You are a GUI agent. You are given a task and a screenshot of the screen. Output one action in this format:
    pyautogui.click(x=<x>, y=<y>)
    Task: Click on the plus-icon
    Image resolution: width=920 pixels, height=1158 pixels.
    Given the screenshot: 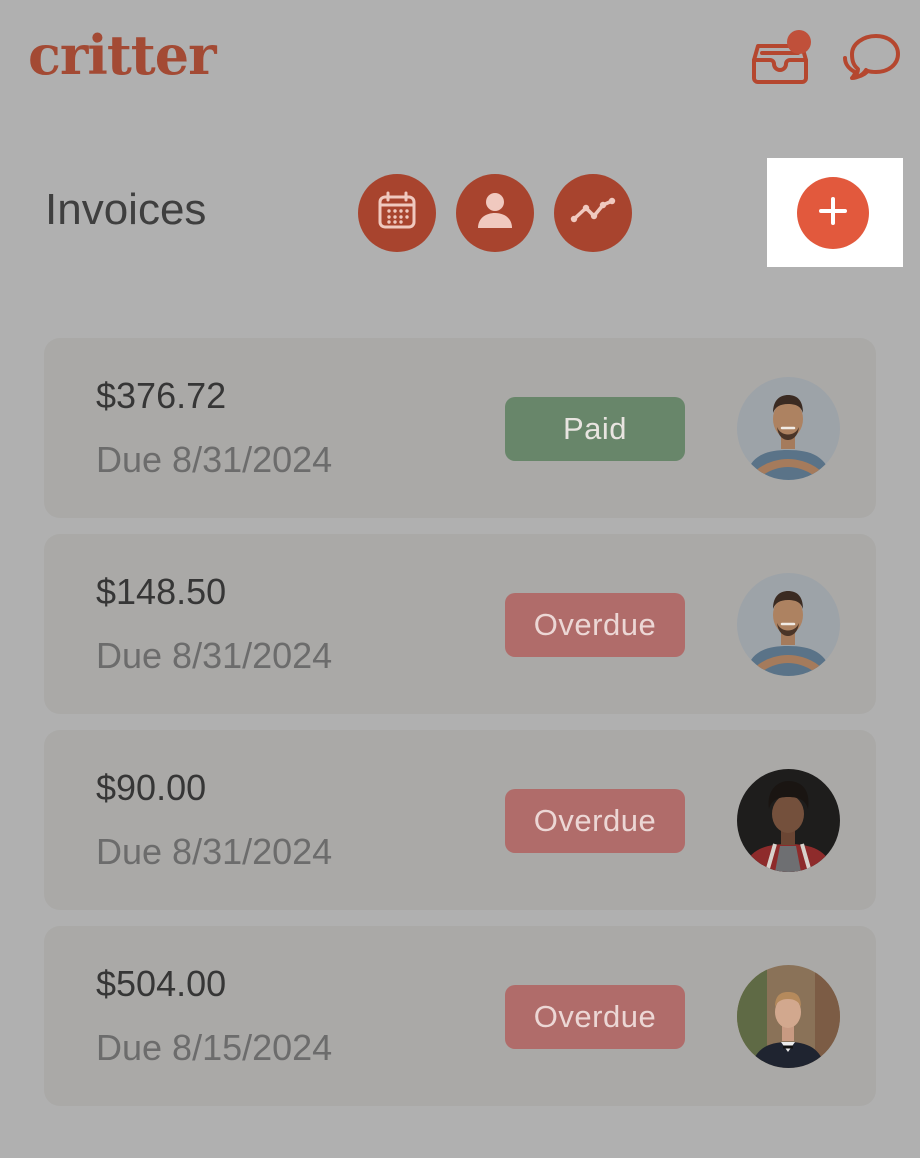 What is the action you would take?
    pyautogui.click(x=833, y=213)
    